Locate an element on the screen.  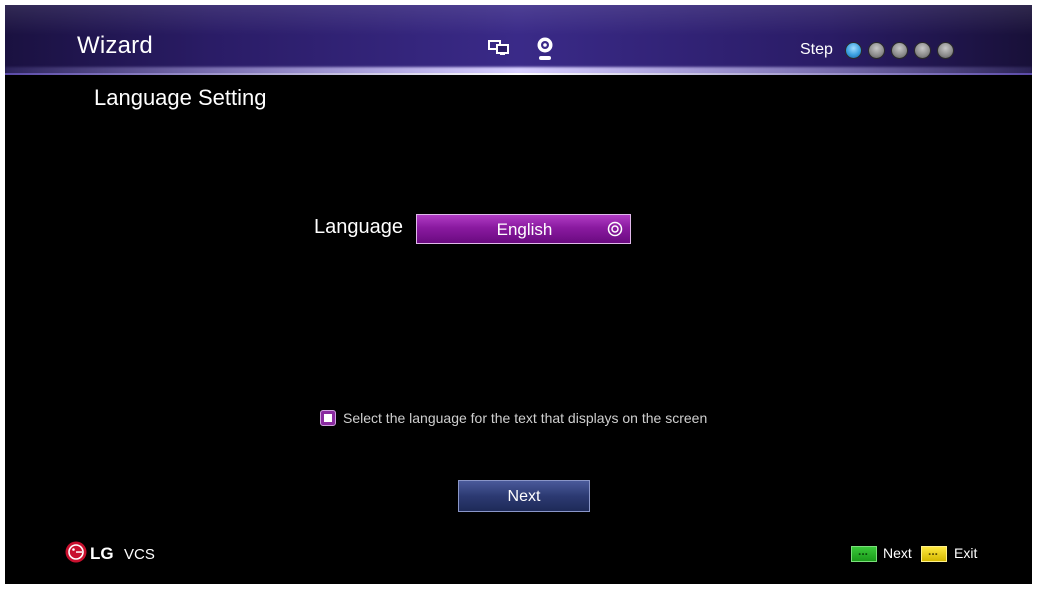
webcam-icon is located at coordinates (545, 48).